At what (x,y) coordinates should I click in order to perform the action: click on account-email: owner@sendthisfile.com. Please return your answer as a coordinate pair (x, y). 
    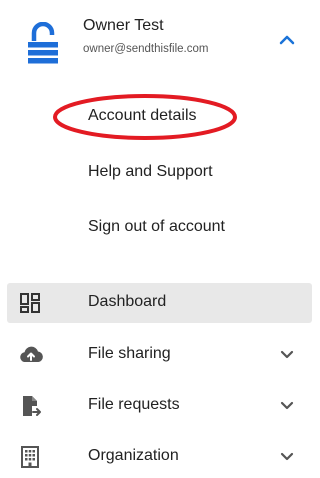
    Looking at the image, I should click on (146, 49).